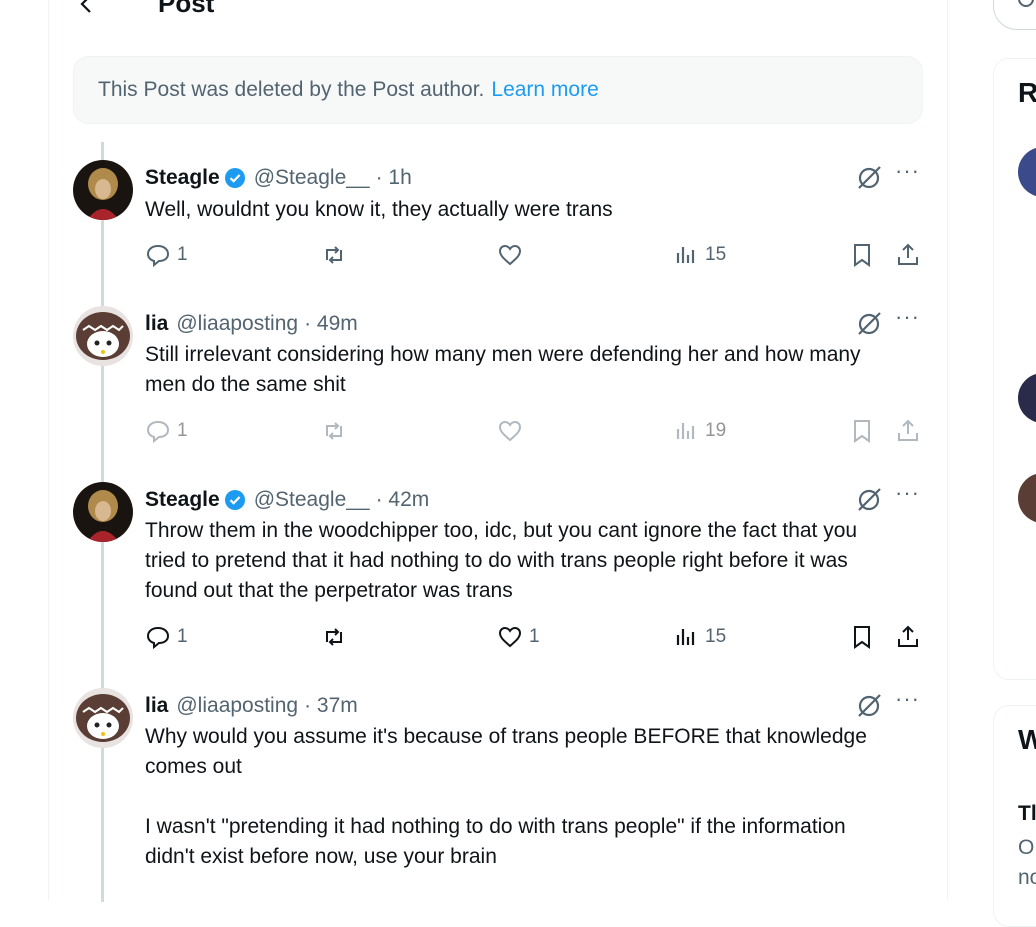 The image size is (1036, 927). What do you see at coordinates (1014, 15) in the screenshot?
I see `search-bar` at bounding box center [1014, 15].